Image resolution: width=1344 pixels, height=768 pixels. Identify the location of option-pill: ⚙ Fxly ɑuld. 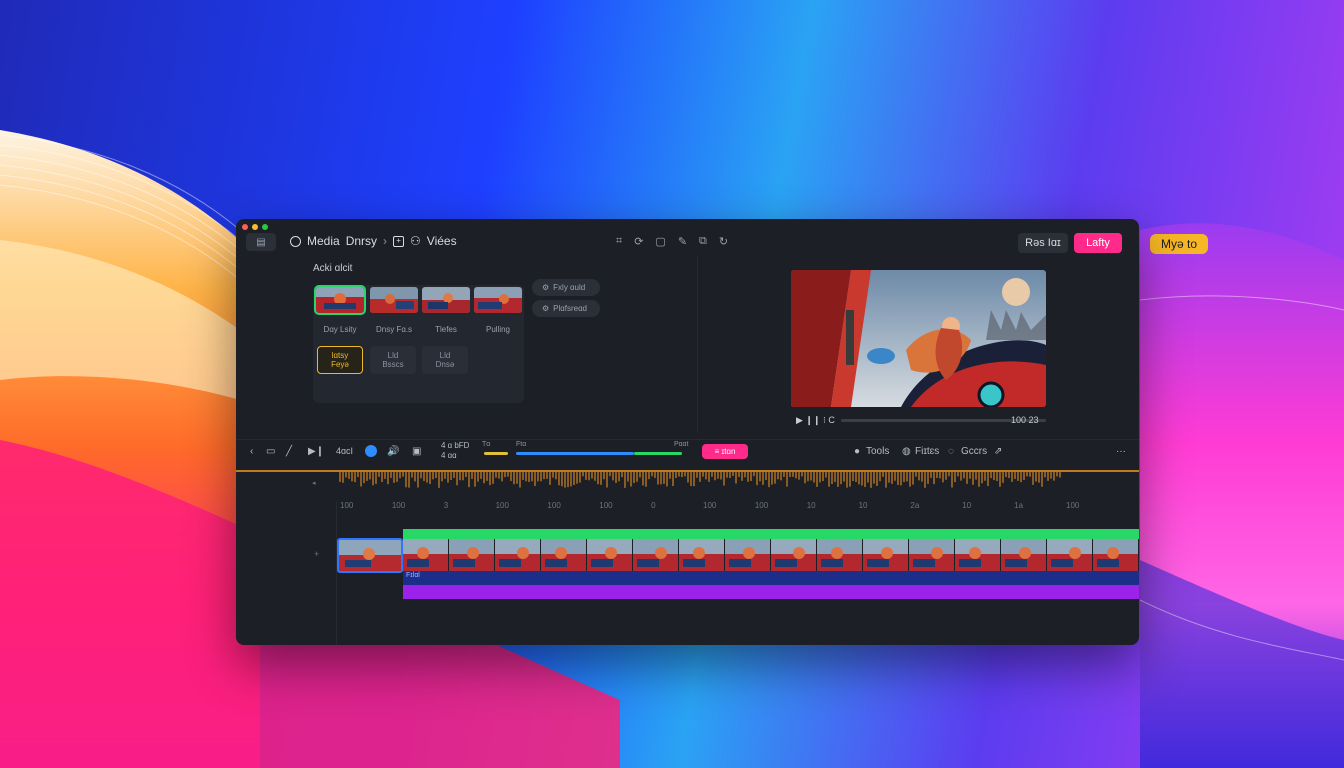
(566, 287).